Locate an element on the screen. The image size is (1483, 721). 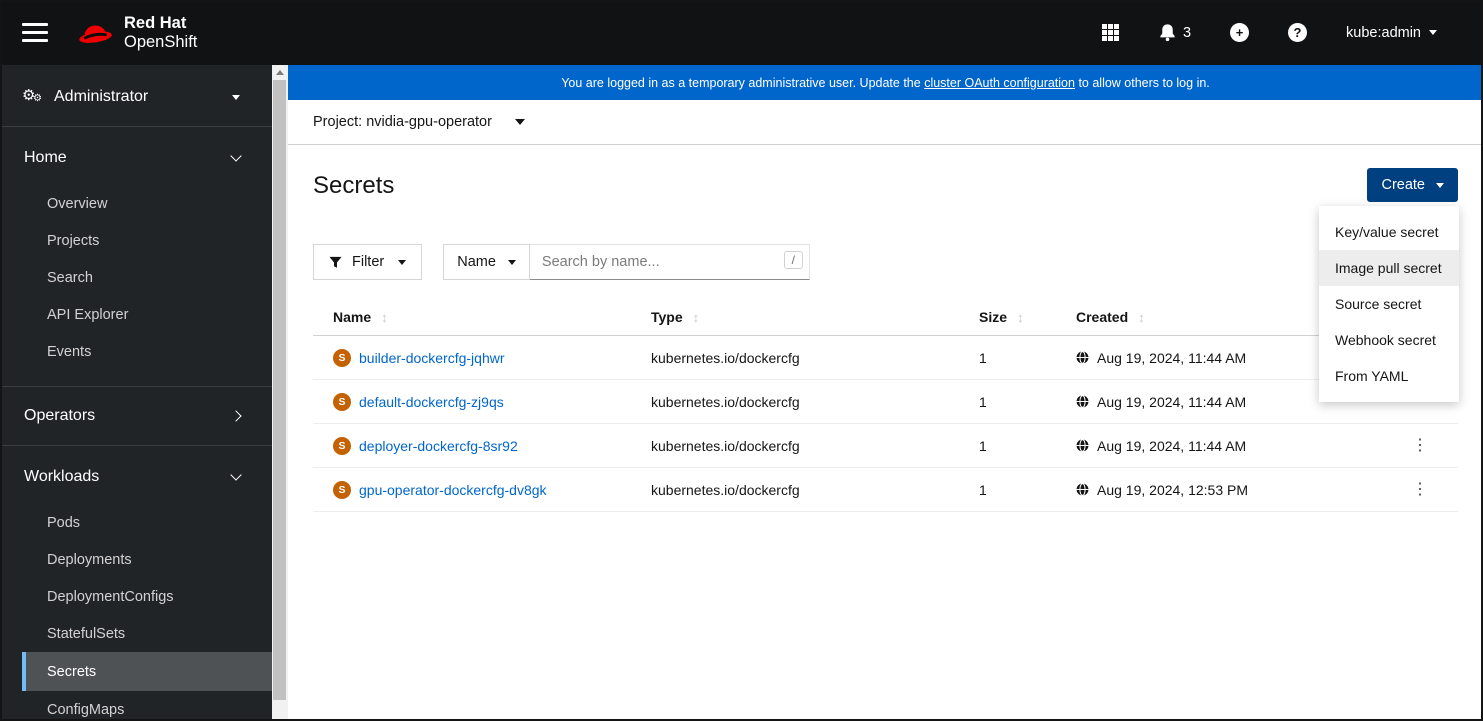
create-button: Create is located at coordinates (1412, 185).